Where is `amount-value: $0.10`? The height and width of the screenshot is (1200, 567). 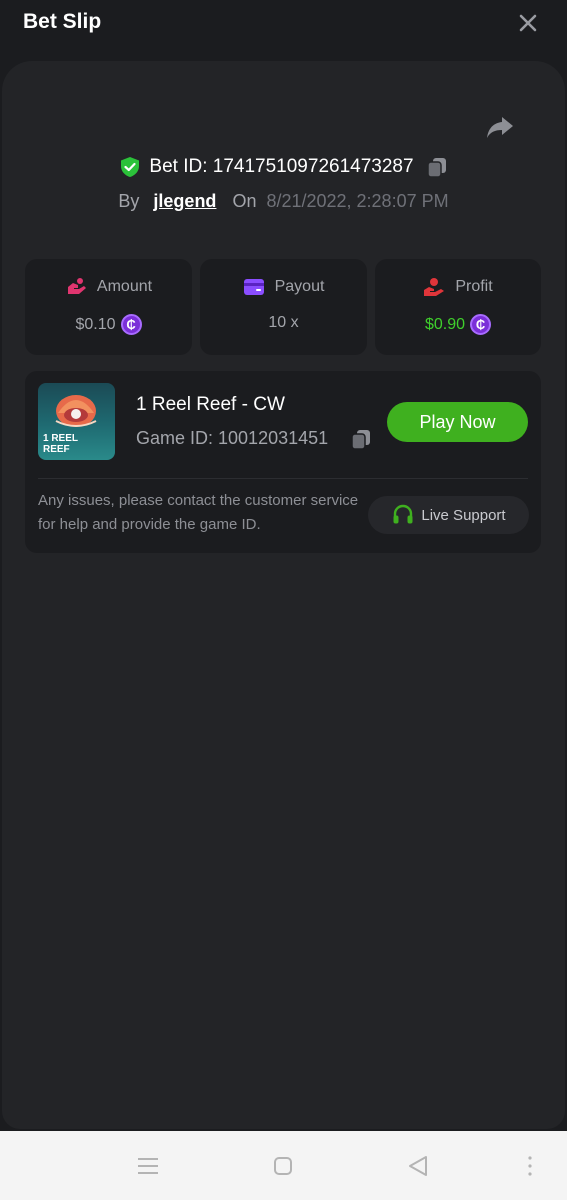
amount-value: $0.10 is located at coordinates (95, 324).